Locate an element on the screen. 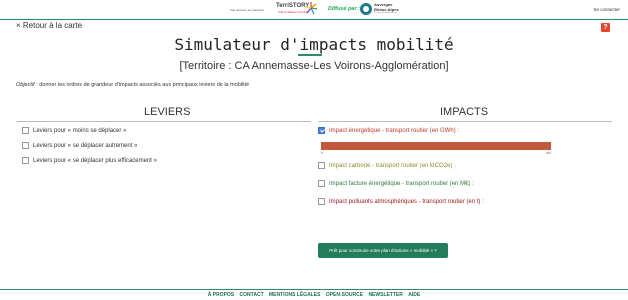  region-logo-icon is located at coordinates (366, 9).